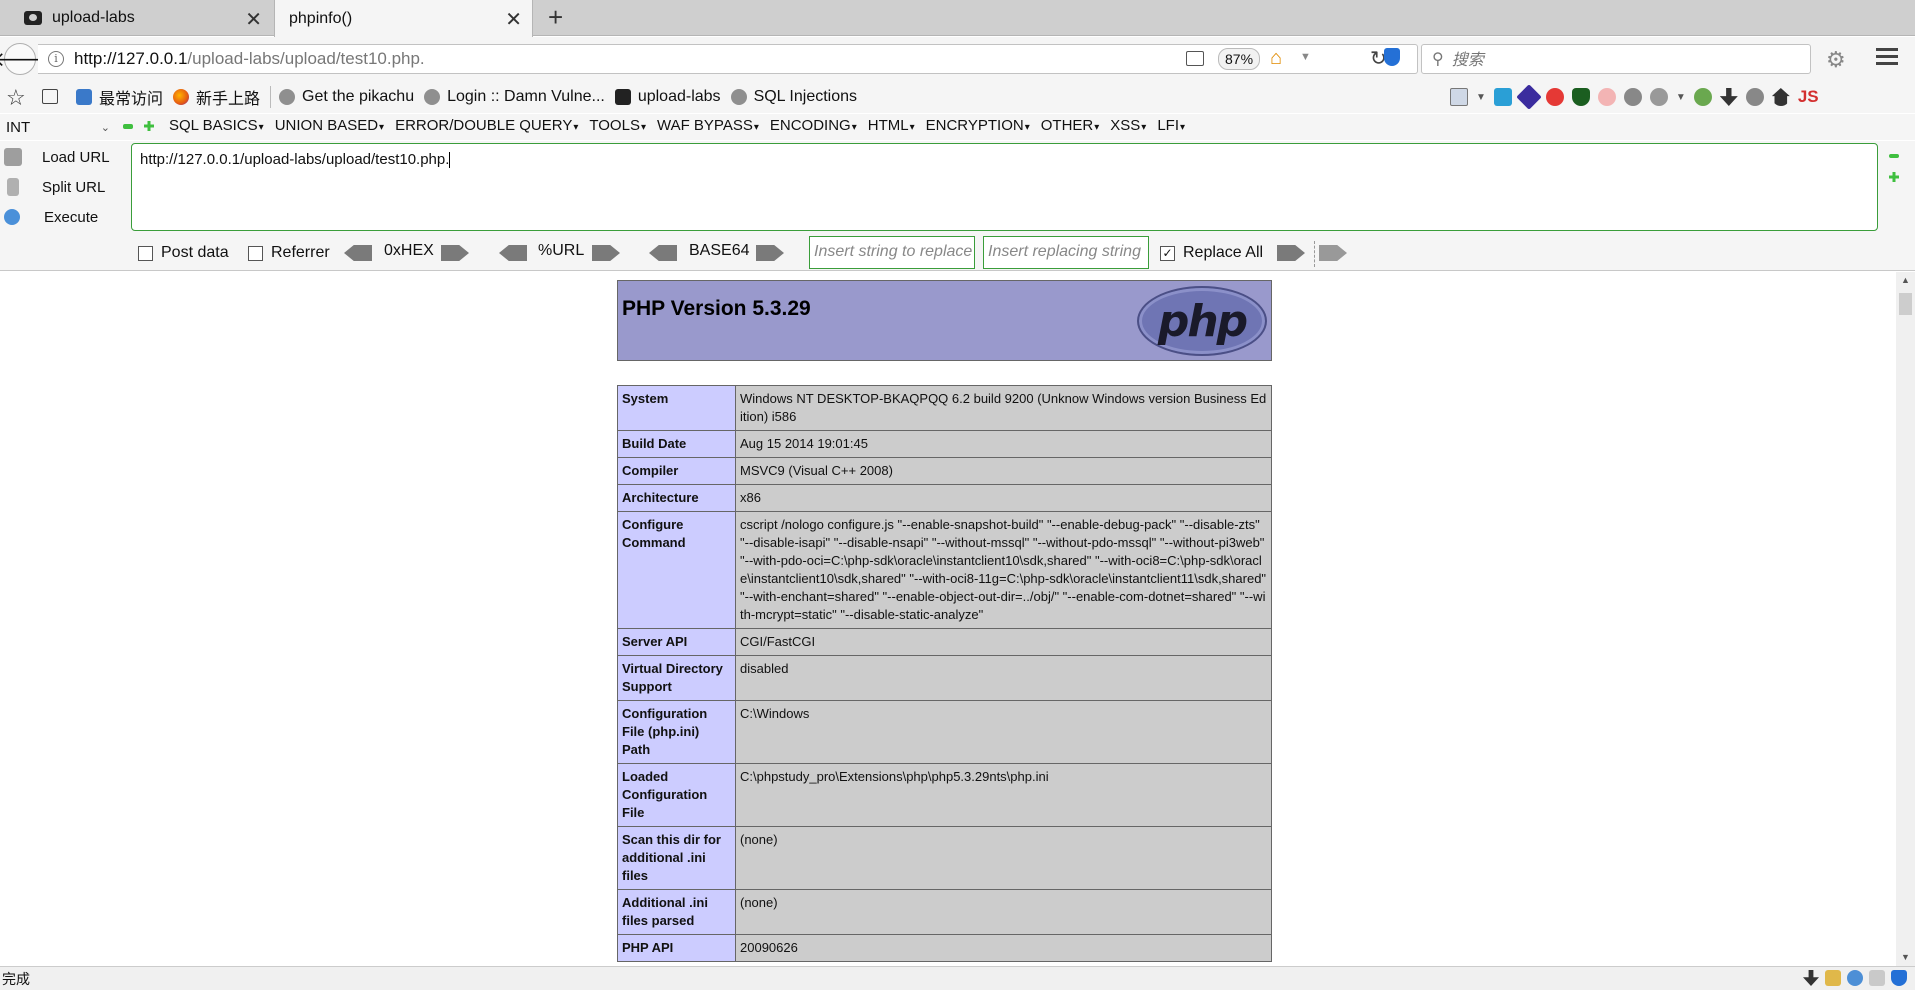  I want to click on menu-lfi: LFI, so click(1171, 125).